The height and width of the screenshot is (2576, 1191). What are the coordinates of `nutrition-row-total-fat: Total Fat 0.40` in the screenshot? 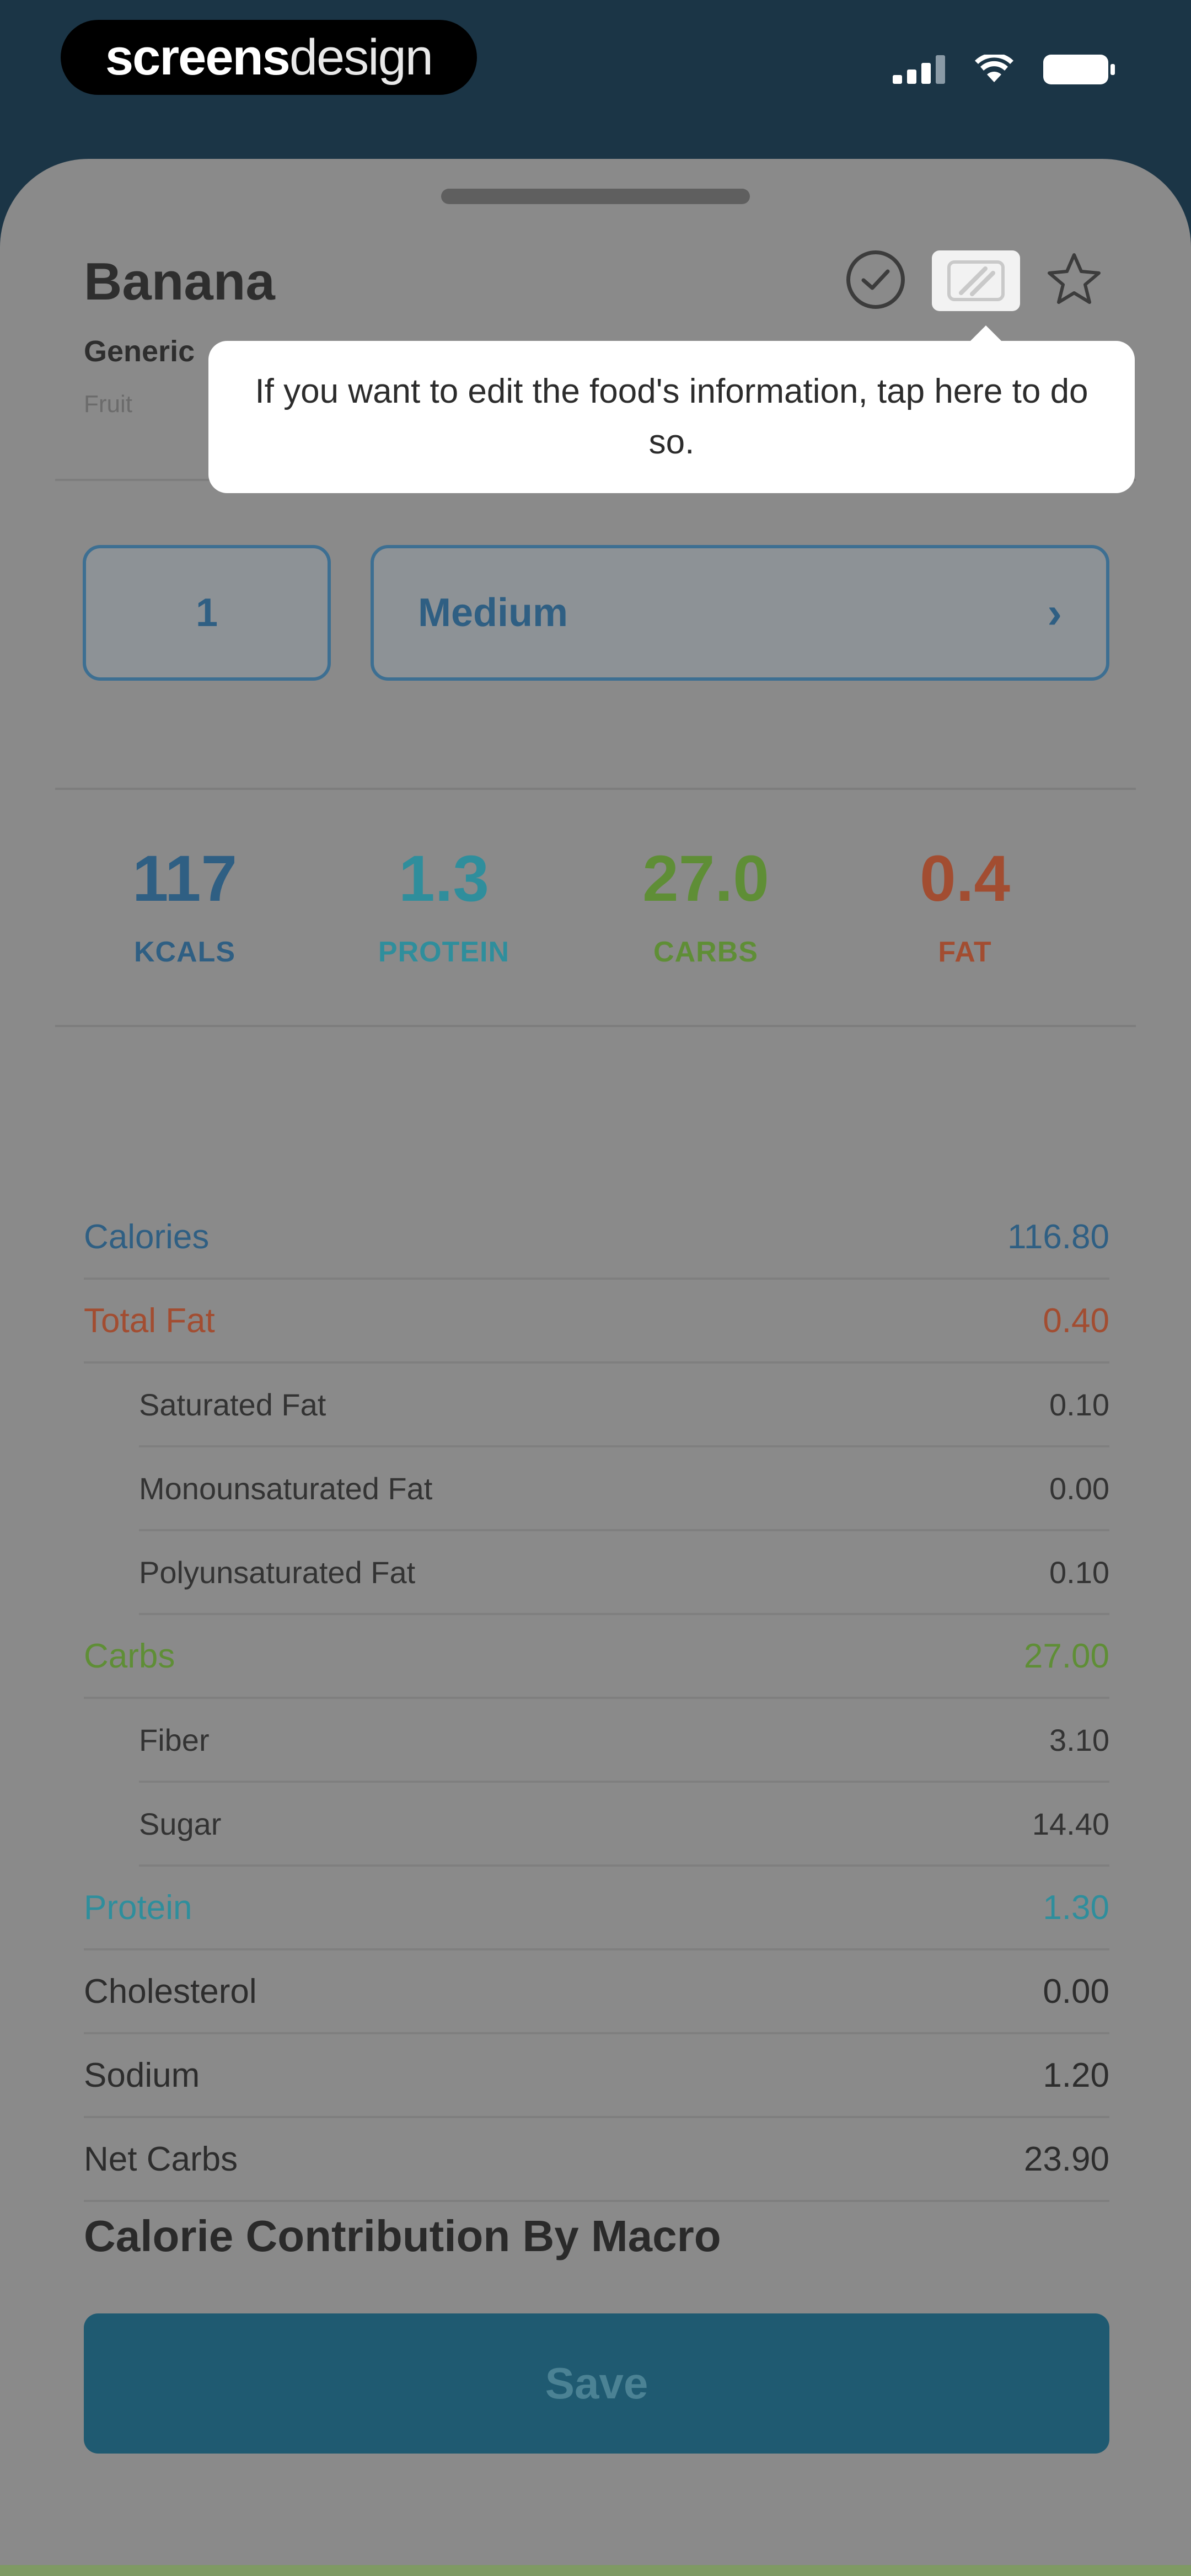 It's located at (596, 1322).